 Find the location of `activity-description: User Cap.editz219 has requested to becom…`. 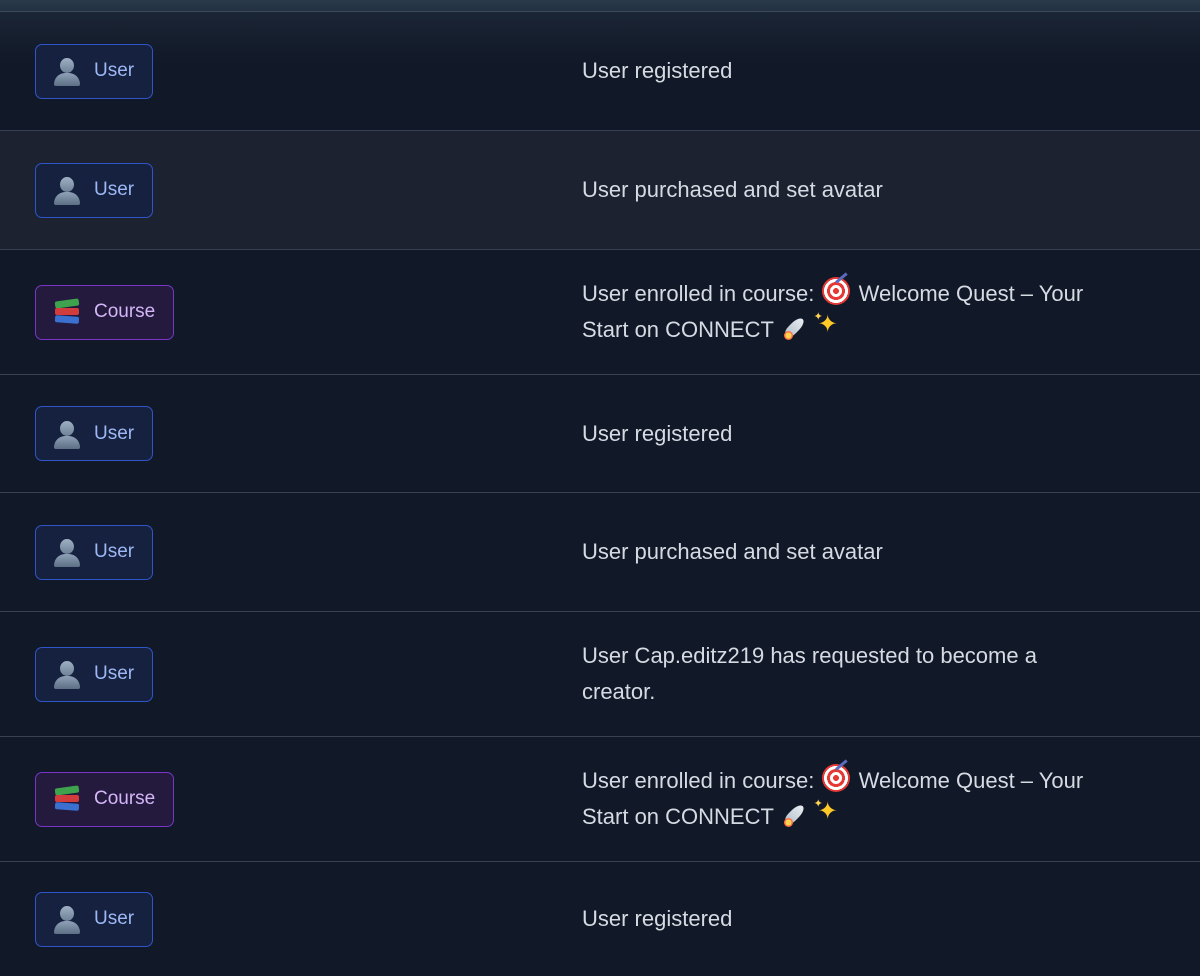

activity-description: User Cap.editz219 has requested to becom… is located at coordinates (891, 674).